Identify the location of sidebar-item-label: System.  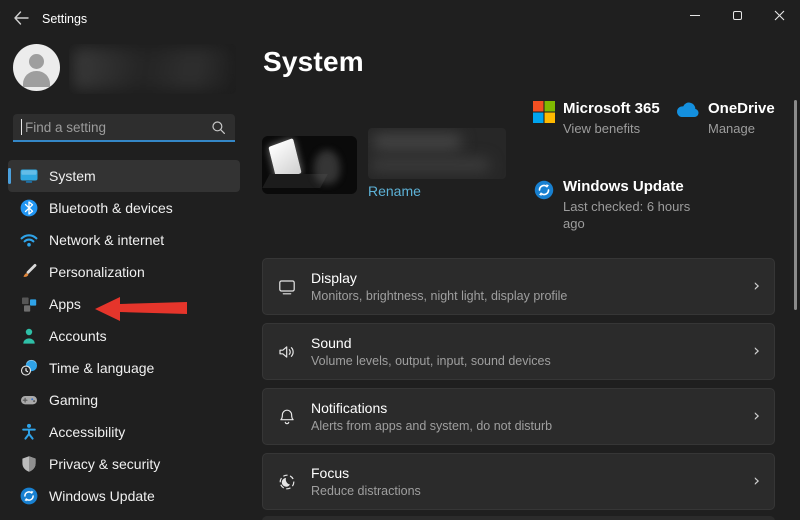
(72, 176).